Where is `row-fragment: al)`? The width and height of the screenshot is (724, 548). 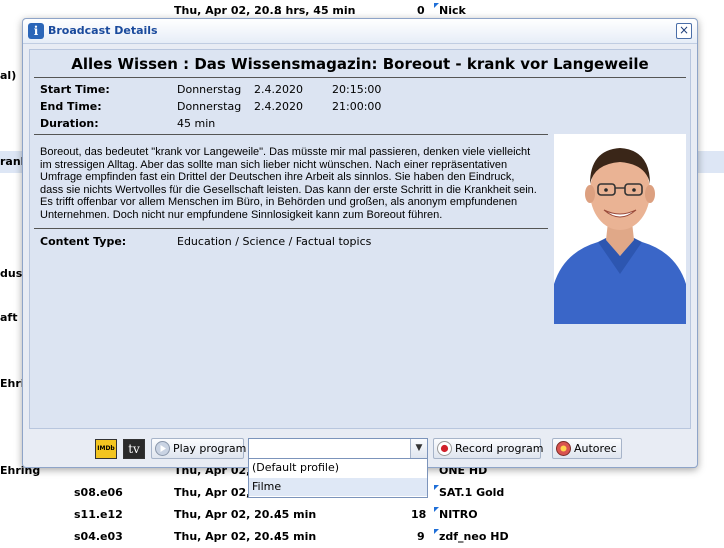 row-fragment: al) is located at coordinates (8, 75).